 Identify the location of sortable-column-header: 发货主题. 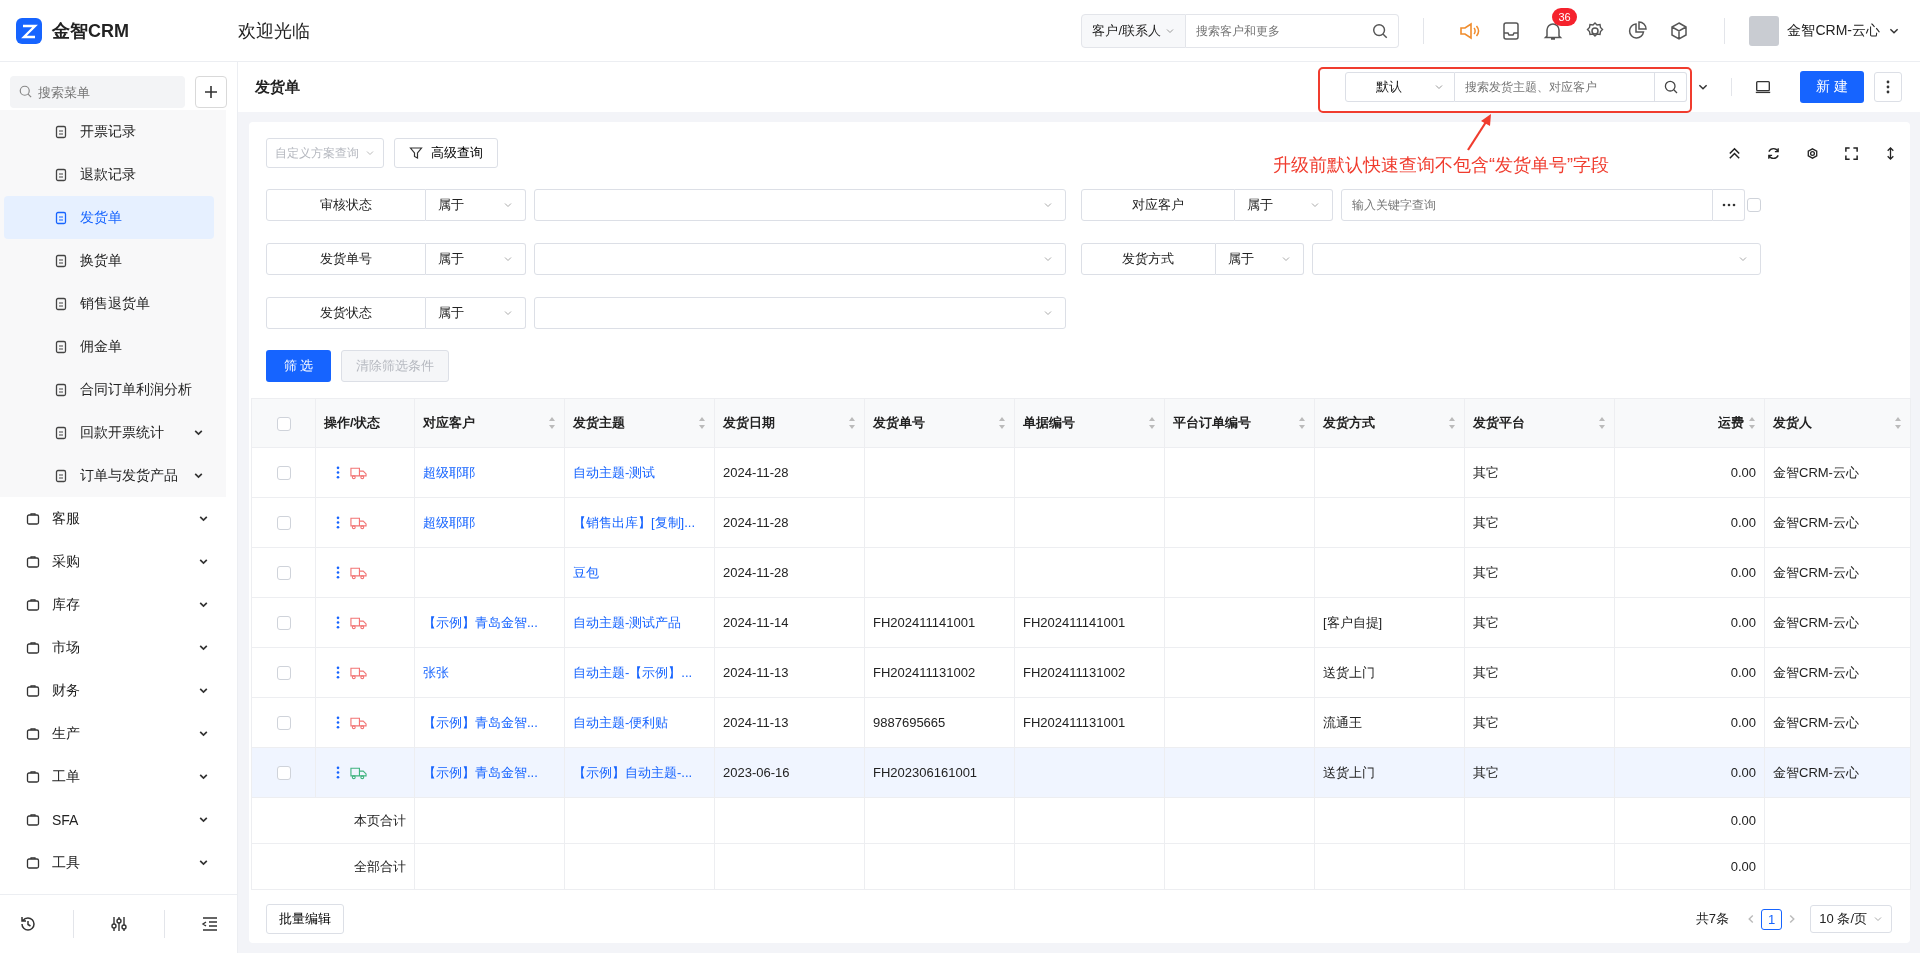
(639, 423).